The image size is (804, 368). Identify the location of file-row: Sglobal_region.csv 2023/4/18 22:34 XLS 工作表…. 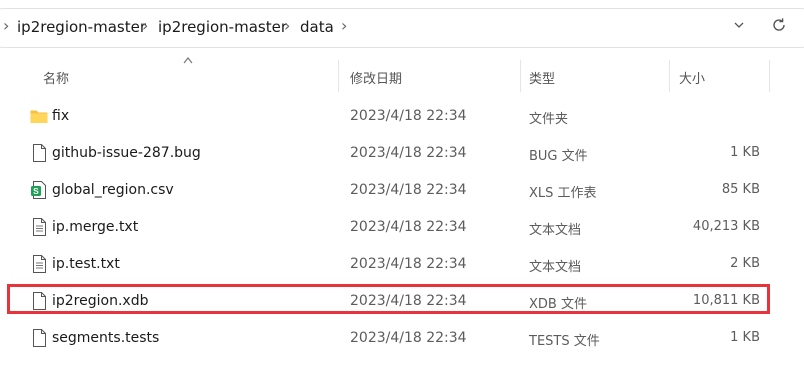
(402, 190).